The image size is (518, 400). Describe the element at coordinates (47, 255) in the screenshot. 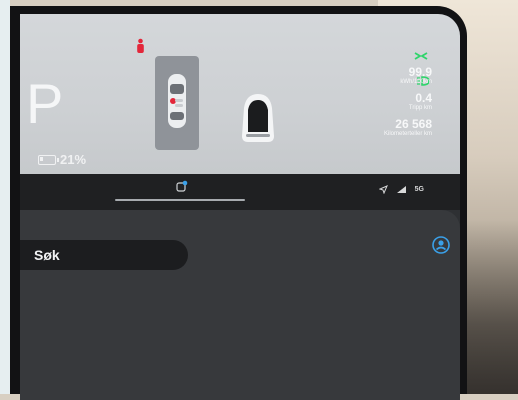

I see `search-placeholder: Søk` at that location.